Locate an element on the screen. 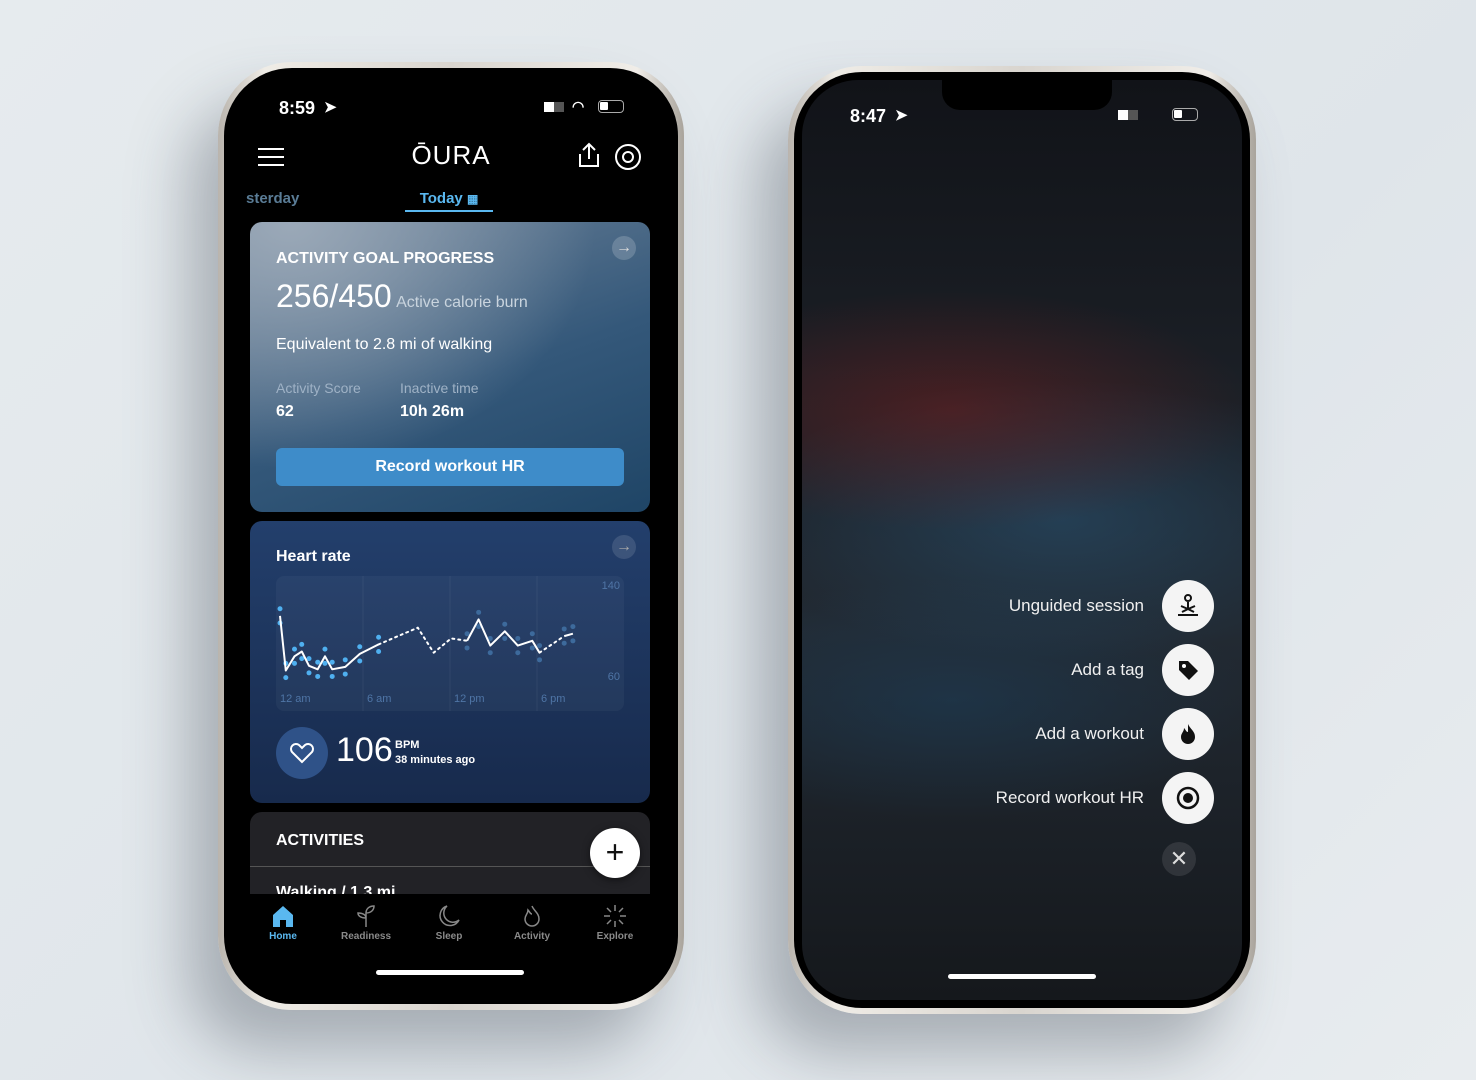  tab-explore: Explore is located at coordinates (615, 923).